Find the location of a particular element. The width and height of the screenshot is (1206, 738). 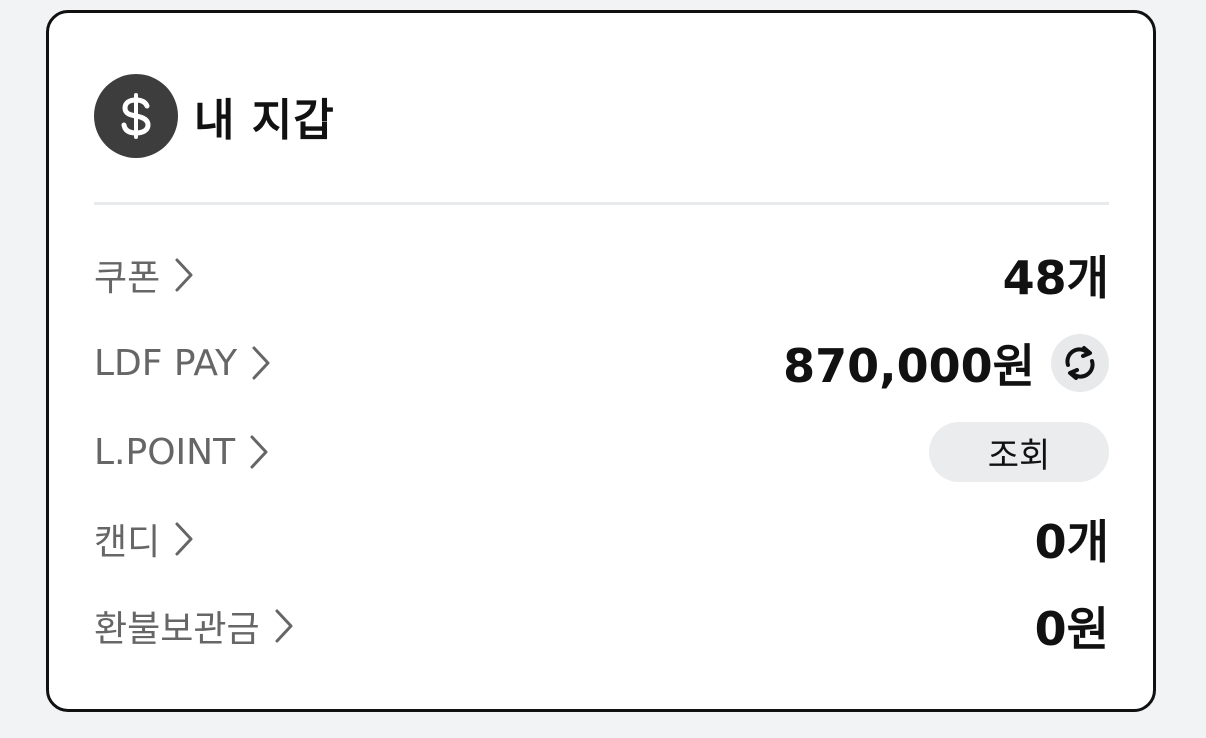

candy-link: 캔디 is located at coordinates (144, 539).